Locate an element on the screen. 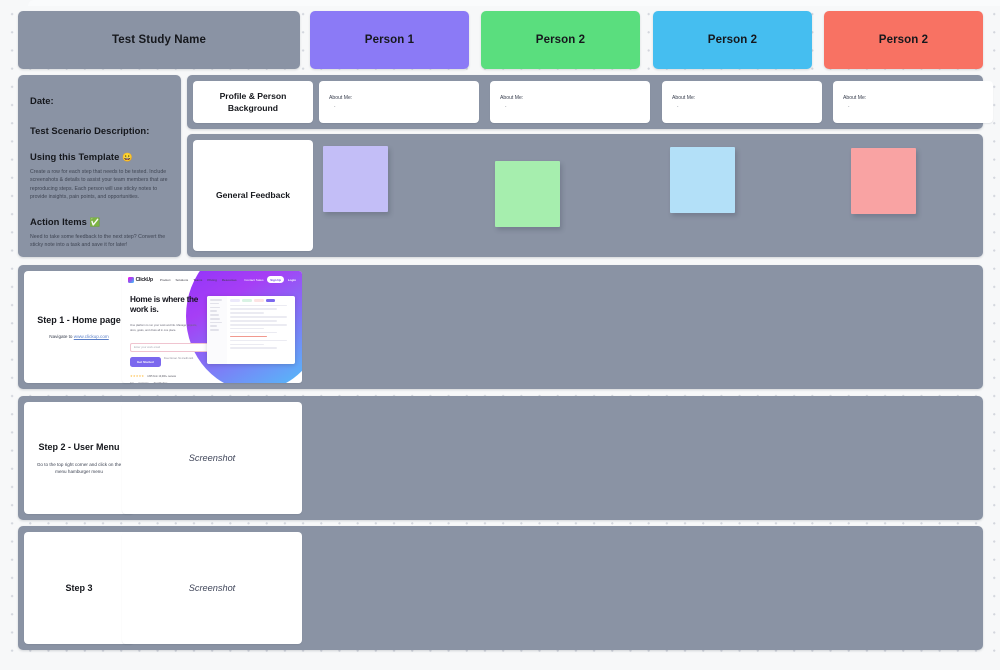  nav-item-pricing: Pricing is located at coordinates (212, 279).